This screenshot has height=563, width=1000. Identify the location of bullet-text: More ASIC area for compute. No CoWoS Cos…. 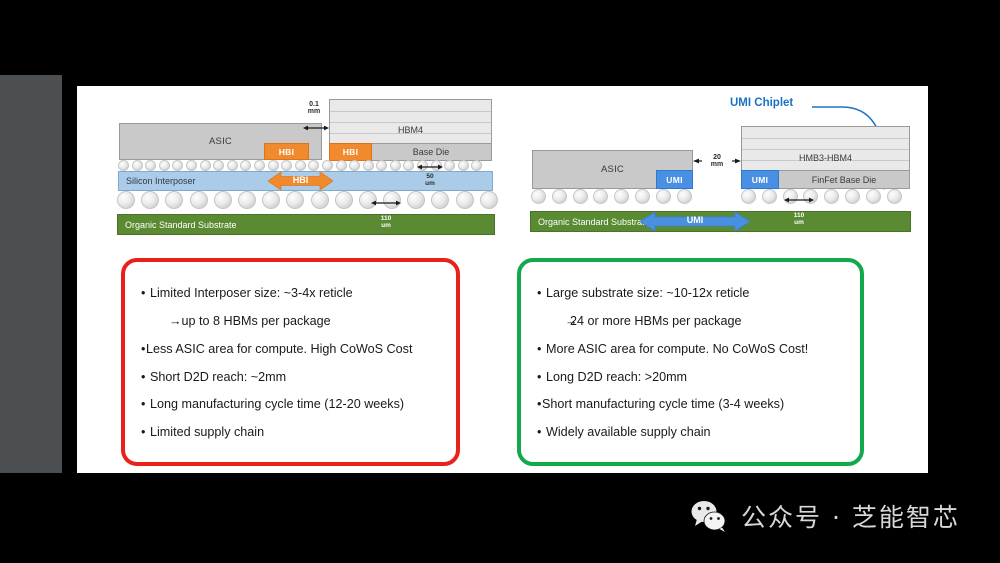
(677, 348).